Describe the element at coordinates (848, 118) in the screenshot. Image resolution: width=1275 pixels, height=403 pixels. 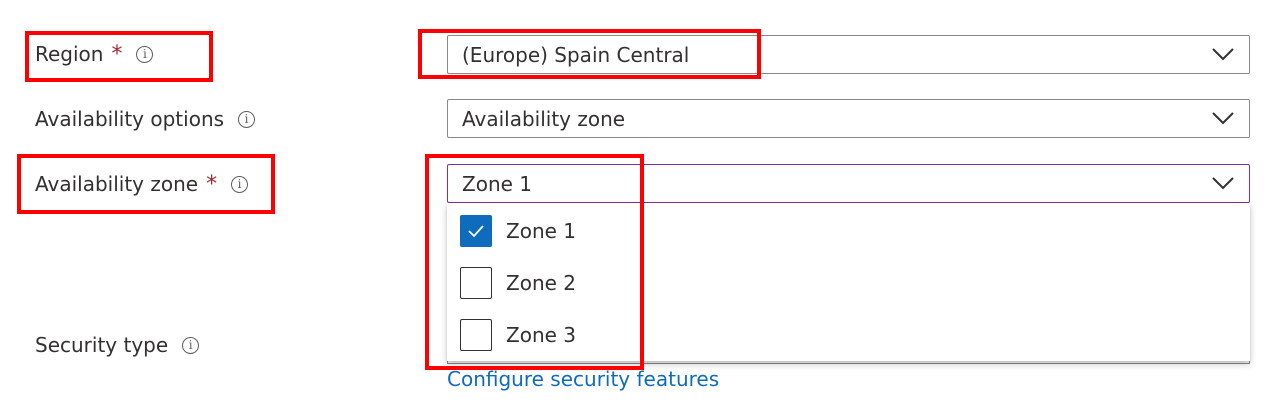
I see `availability-options-select: Availability zone` at that location.